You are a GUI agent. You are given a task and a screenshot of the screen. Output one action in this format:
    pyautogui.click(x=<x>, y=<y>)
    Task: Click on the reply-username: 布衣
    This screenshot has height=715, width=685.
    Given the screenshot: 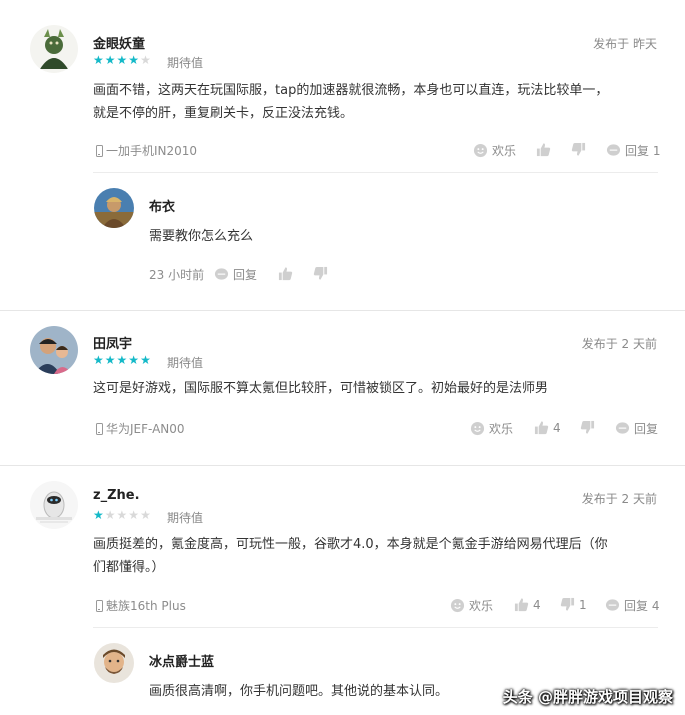 What is the action you would take?
    pyautogui.click(x=162, y=205)
    